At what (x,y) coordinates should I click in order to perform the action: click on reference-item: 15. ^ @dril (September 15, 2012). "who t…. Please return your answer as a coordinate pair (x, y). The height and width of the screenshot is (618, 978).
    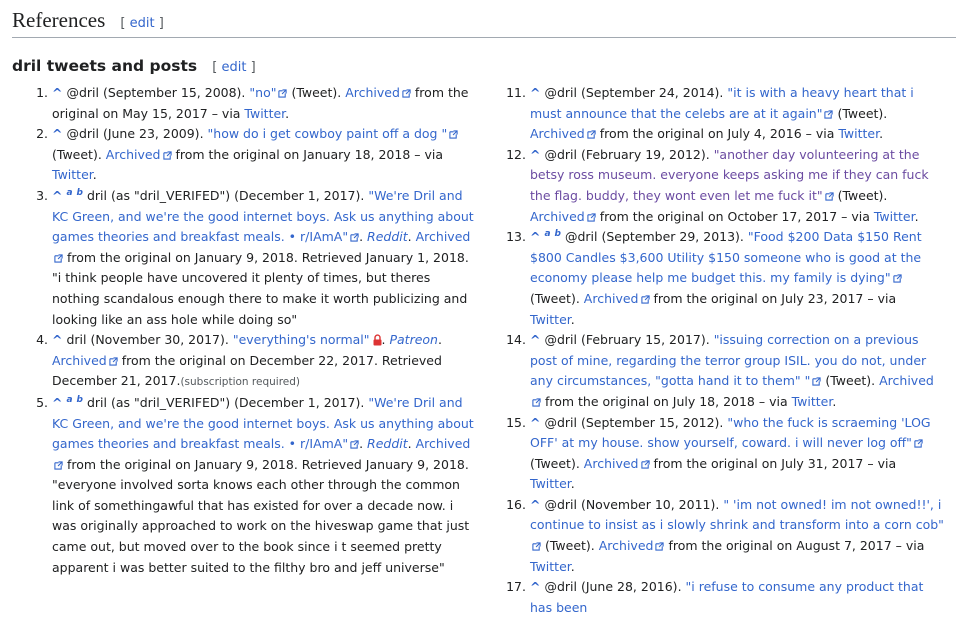
    Looking at the image, I should click on (725, 454).